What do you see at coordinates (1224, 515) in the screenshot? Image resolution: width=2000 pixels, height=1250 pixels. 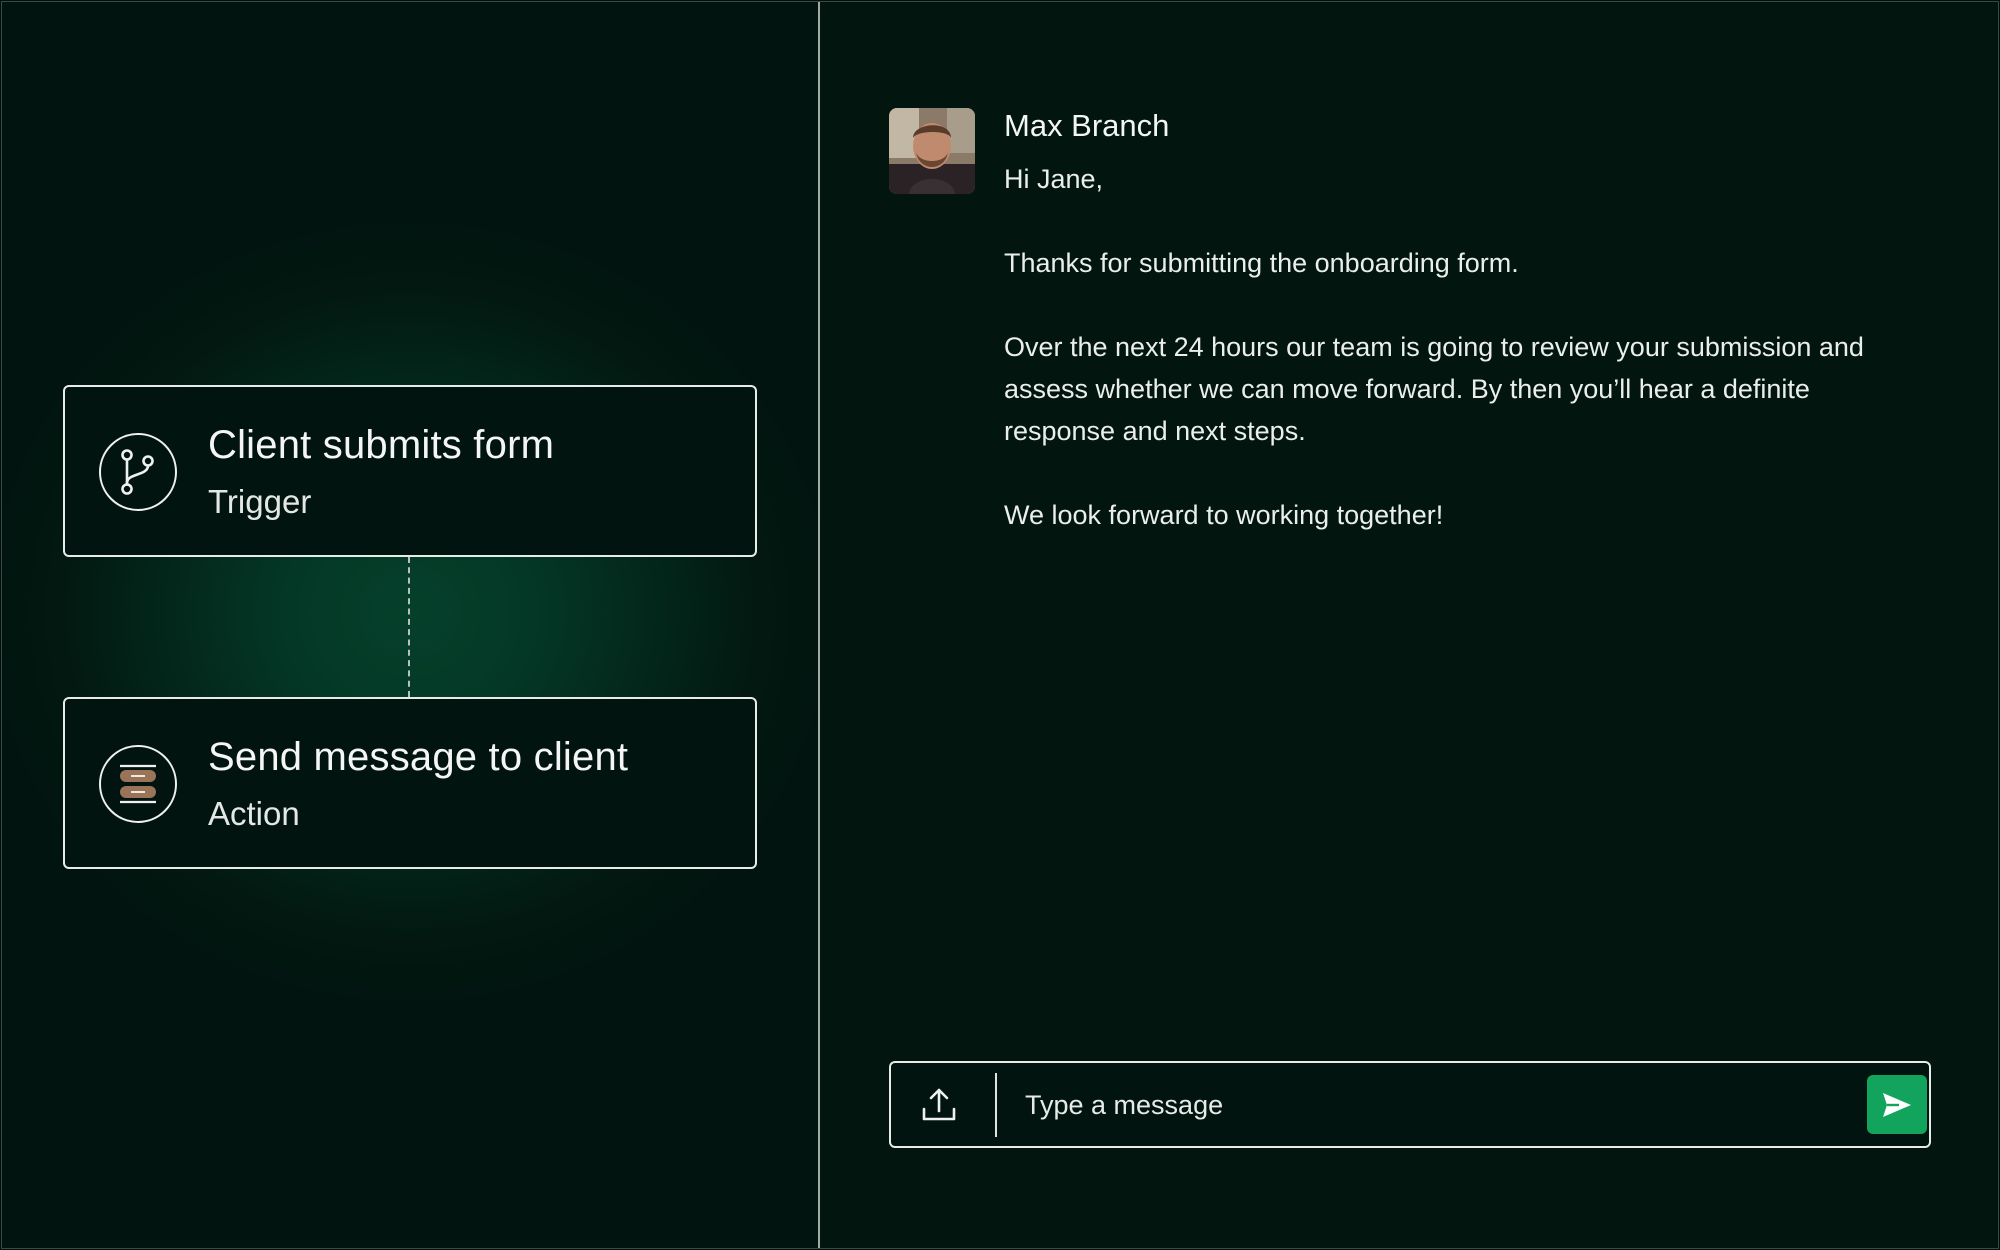 I see `message-line: We look forward to working together!` at bounding box center [1224, 515].